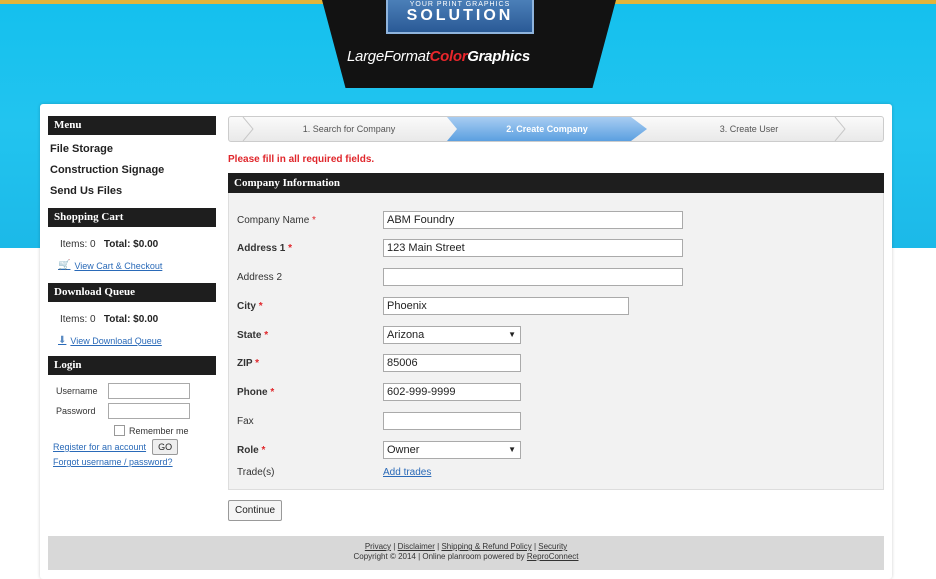  I want to click on company-name-label: Company Name *, so click(310, 220).